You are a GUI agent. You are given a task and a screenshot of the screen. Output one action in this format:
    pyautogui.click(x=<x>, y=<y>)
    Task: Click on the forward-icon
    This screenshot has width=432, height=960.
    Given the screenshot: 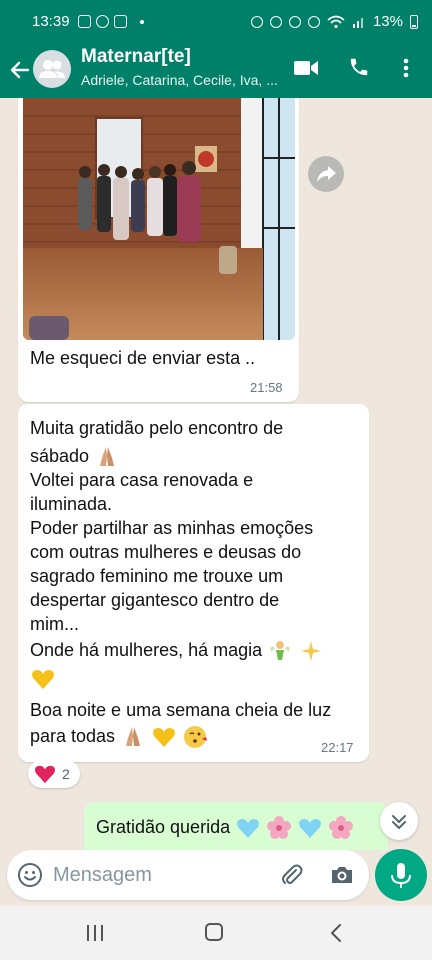 What is the action you would take?
    pyautogui.click(x=326, y=174)
    